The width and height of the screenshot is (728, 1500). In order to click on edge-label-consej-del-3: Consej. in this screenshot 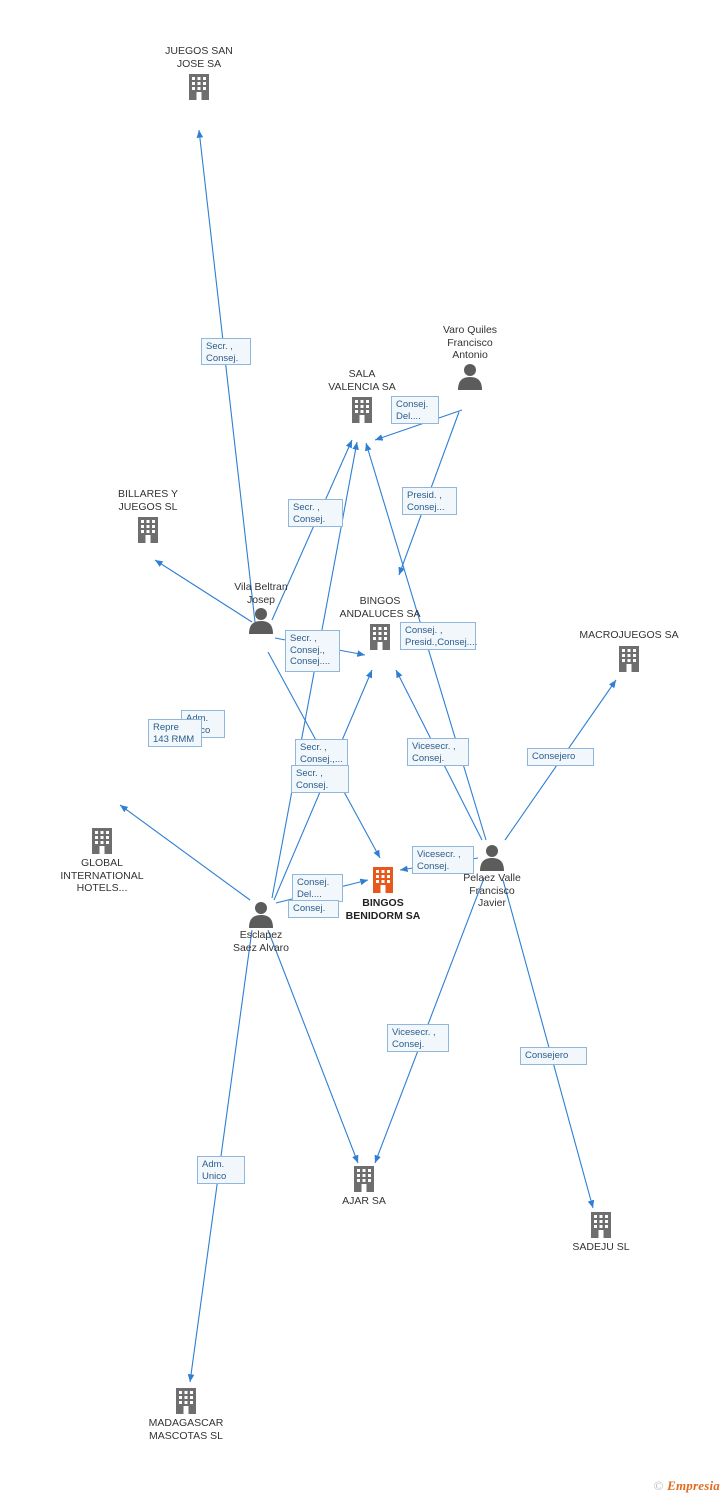, I will do `click(313, 909)`.